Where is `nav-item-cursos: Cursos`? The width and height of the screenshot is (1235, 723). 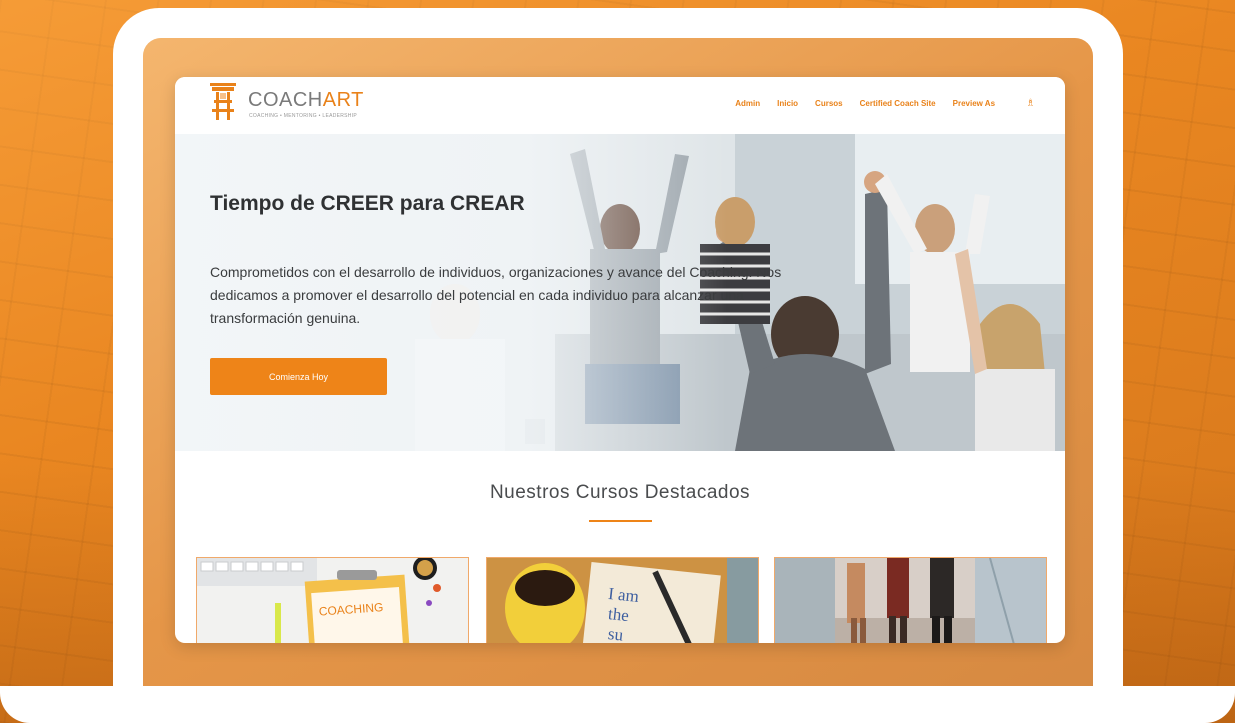 nav-item-cursos: Cursos is located at coordinates (829, 103).